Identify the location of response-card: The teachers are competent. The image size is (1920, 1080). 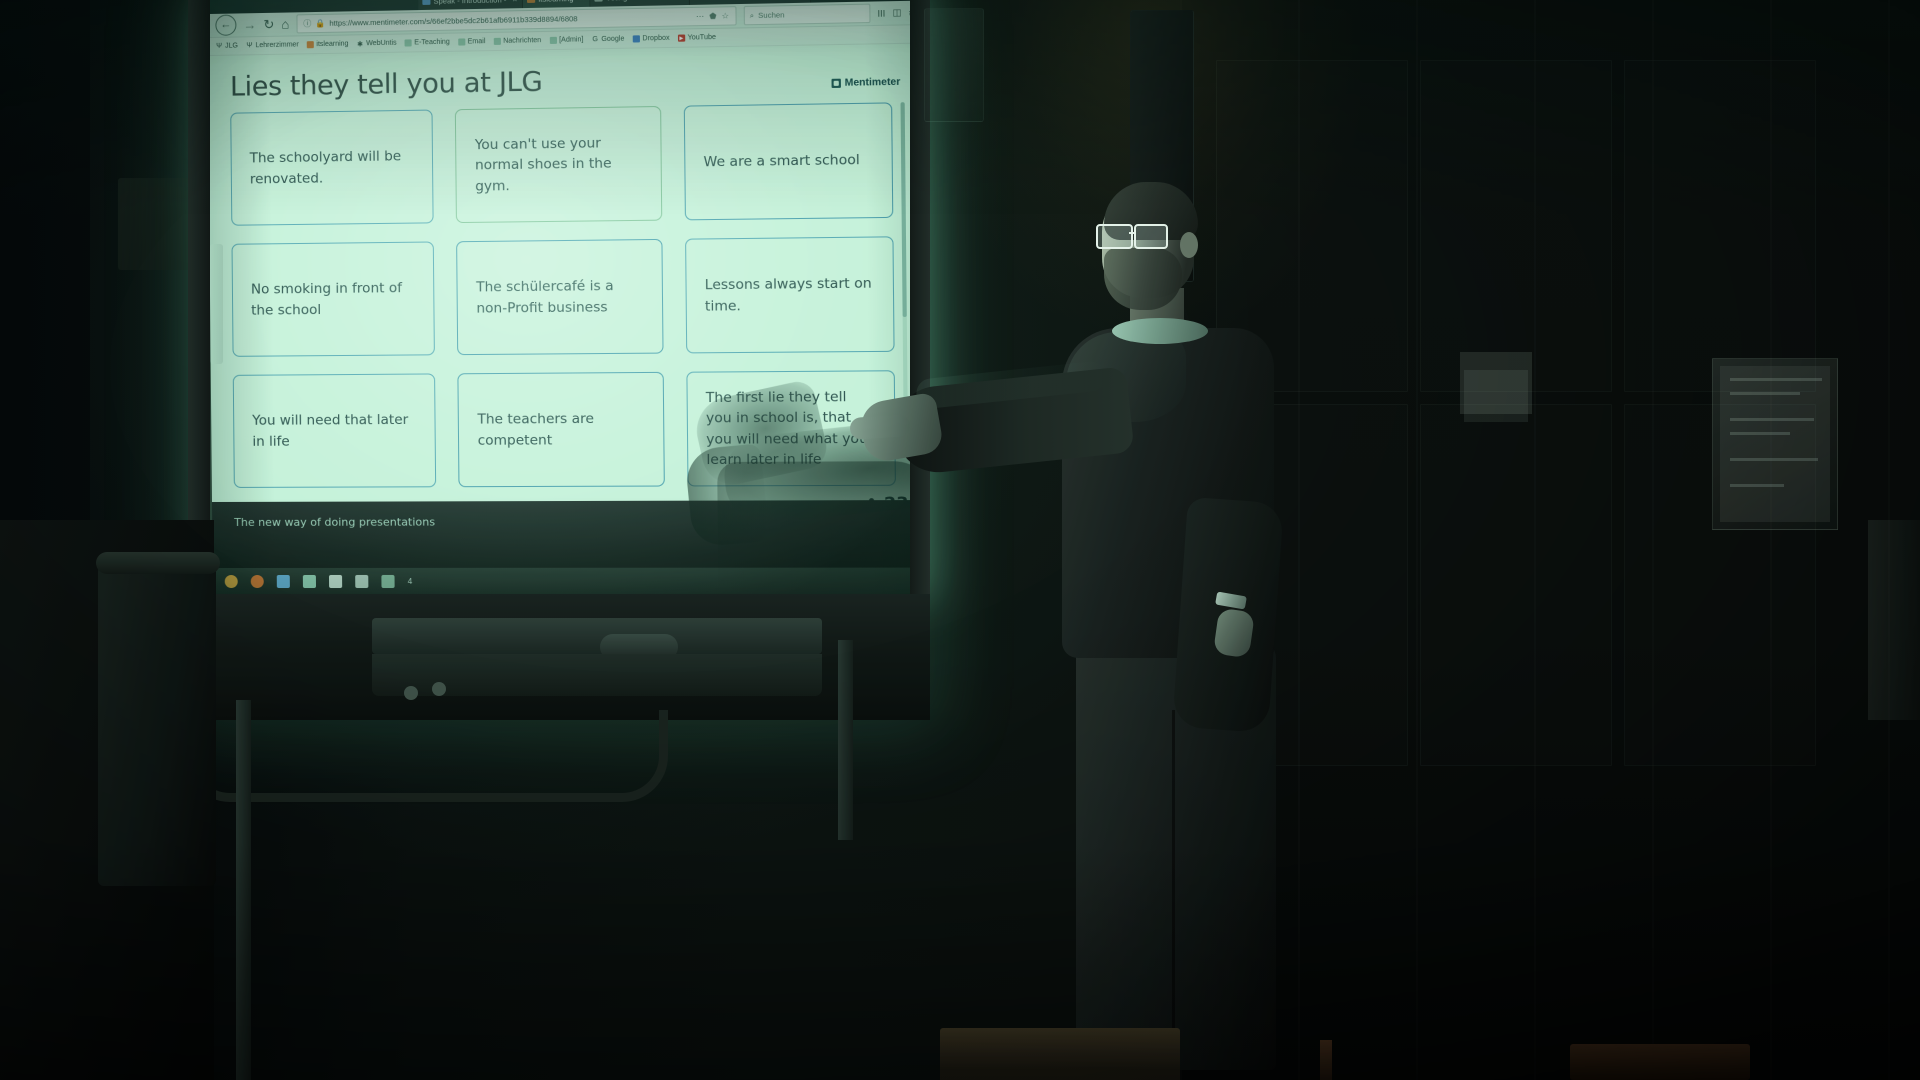
(561, 429).